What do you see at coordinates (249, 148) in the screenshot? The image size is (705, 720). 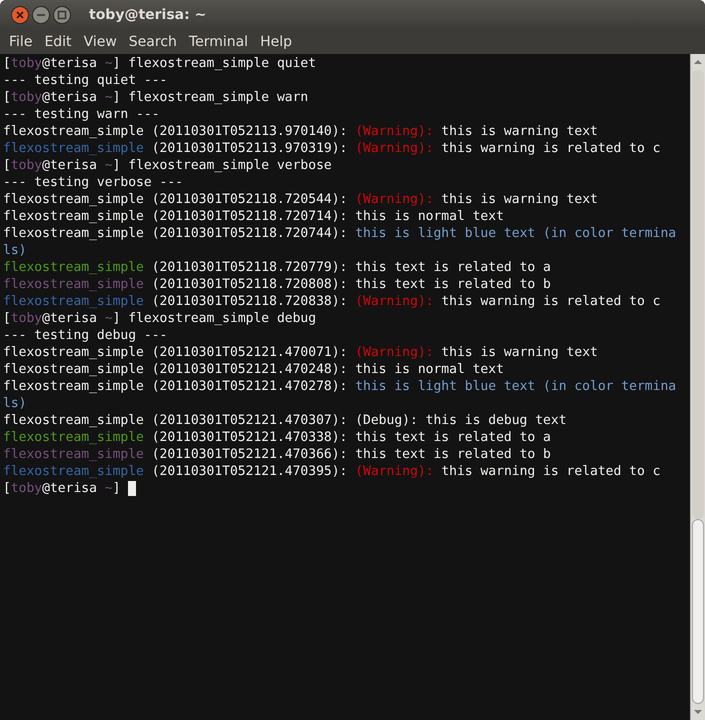 I see `terminal-text: (20110301T052113.970319):` at bounding box center [249, 148].